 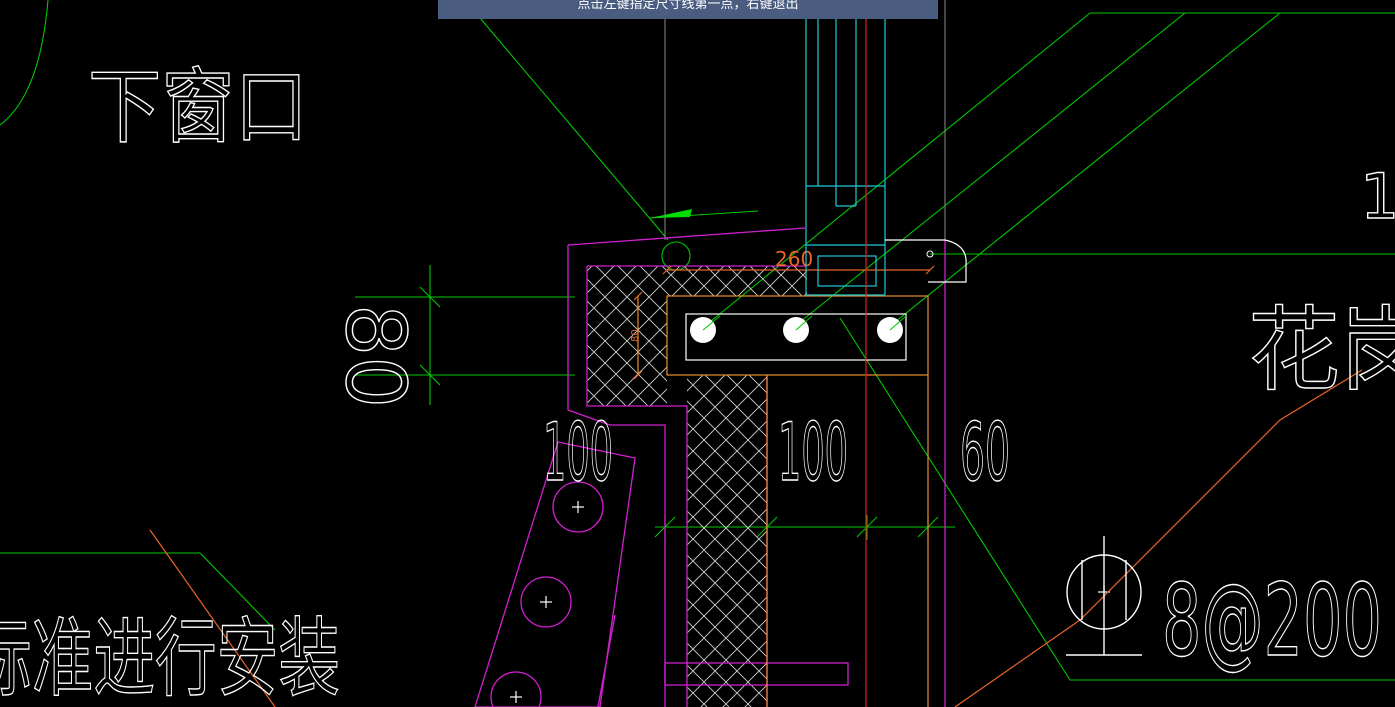 I want to click on label-granite: 花岗, so click(x=1321, y=350).